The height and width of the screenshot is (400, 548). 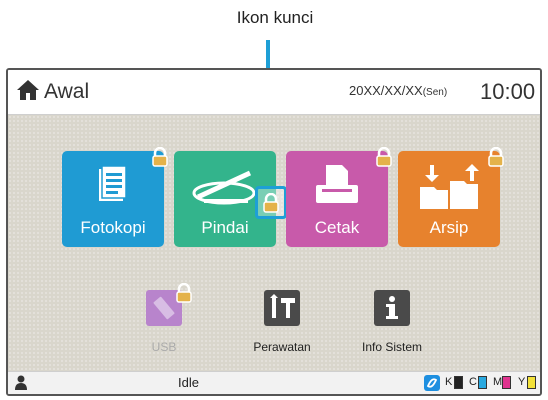 I want to click on home-title: Awal, so click(x=66, y=92).